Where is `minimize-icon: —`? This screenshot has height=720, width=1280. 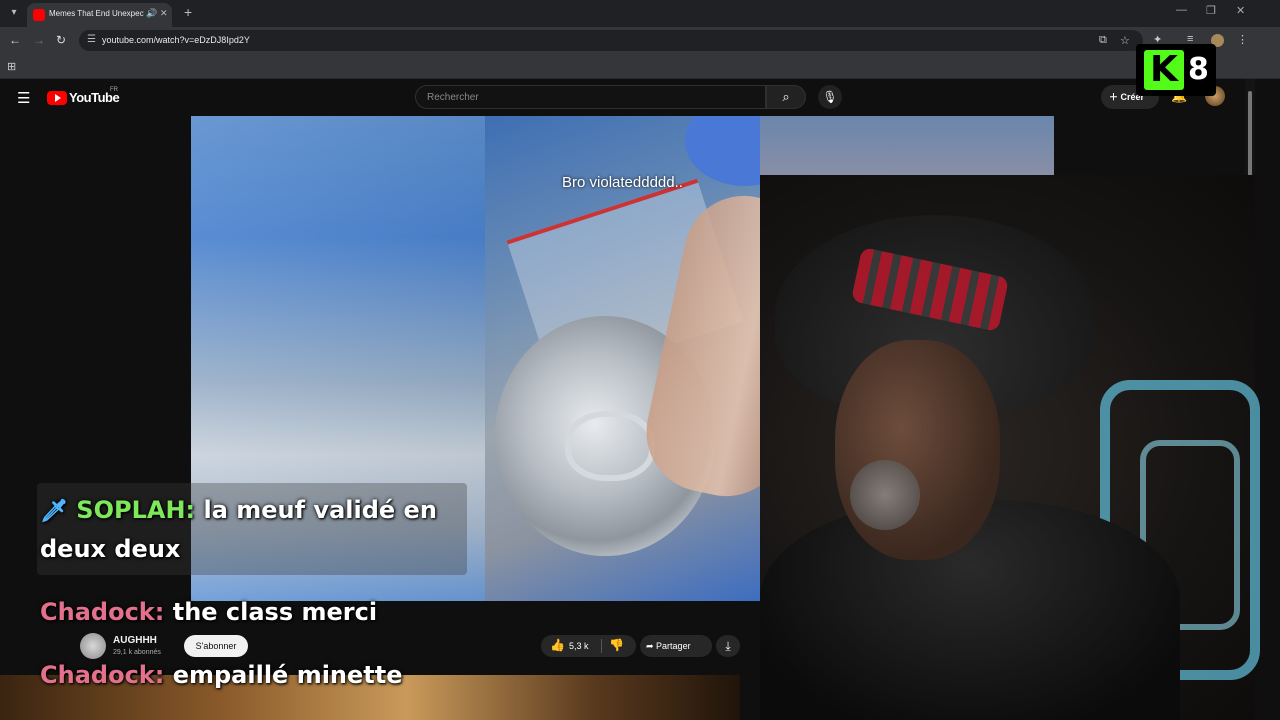
minimize-icon: — is located at coordinates (1181, 10).